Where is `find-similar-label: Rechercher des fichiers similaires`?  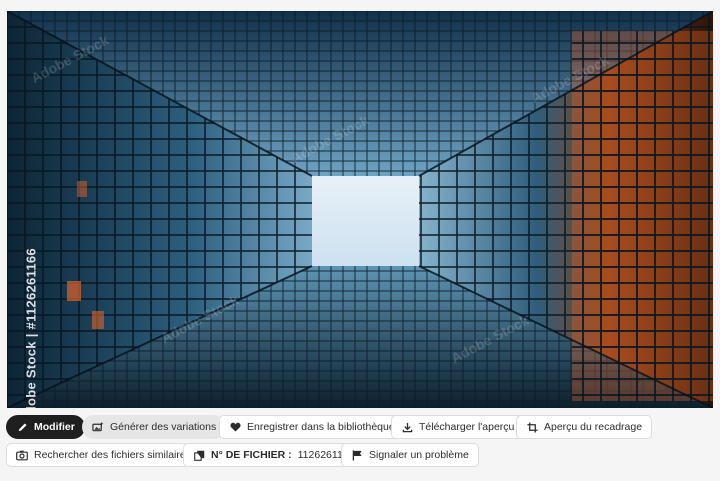 find-similar-label: Rechercher des fichiers similaires is located at coordinates (112, 455).